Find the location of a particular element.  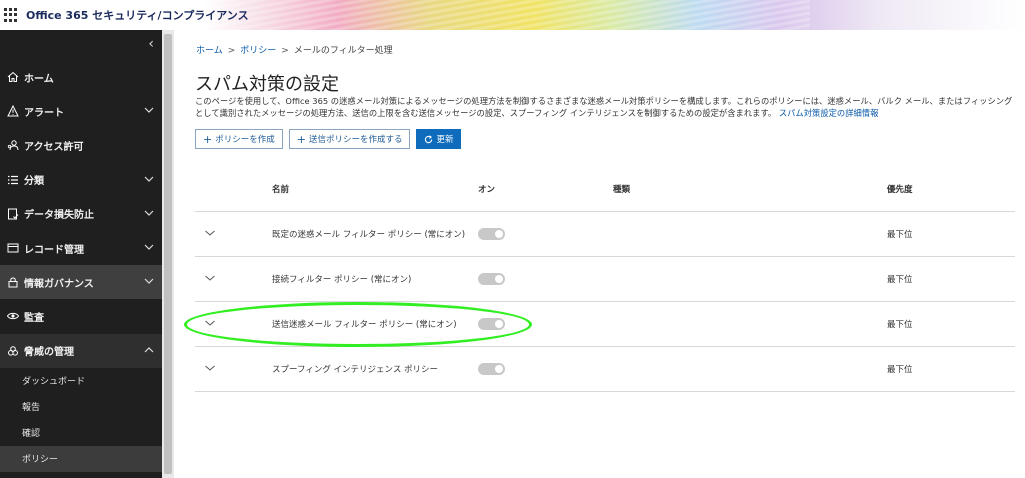

app-title: Office 365 セキュリティ/コンプライアンス is located at coordinates (137, 15).